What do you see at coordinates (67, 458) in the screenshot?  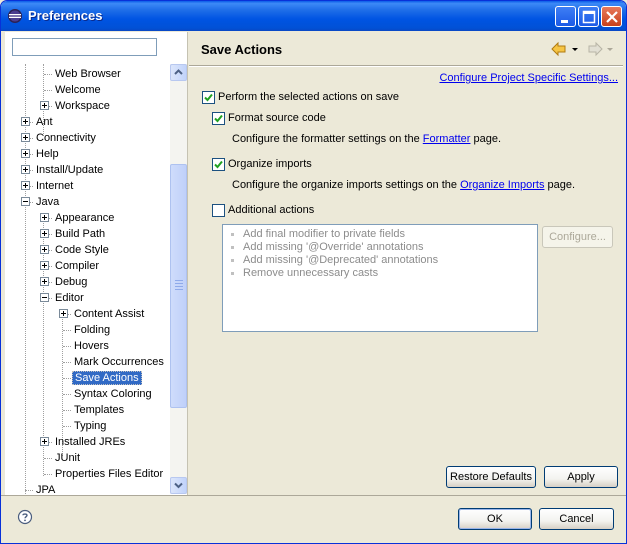 I see `tree-item-junit: JUnit` at bounding box center [67, 458].